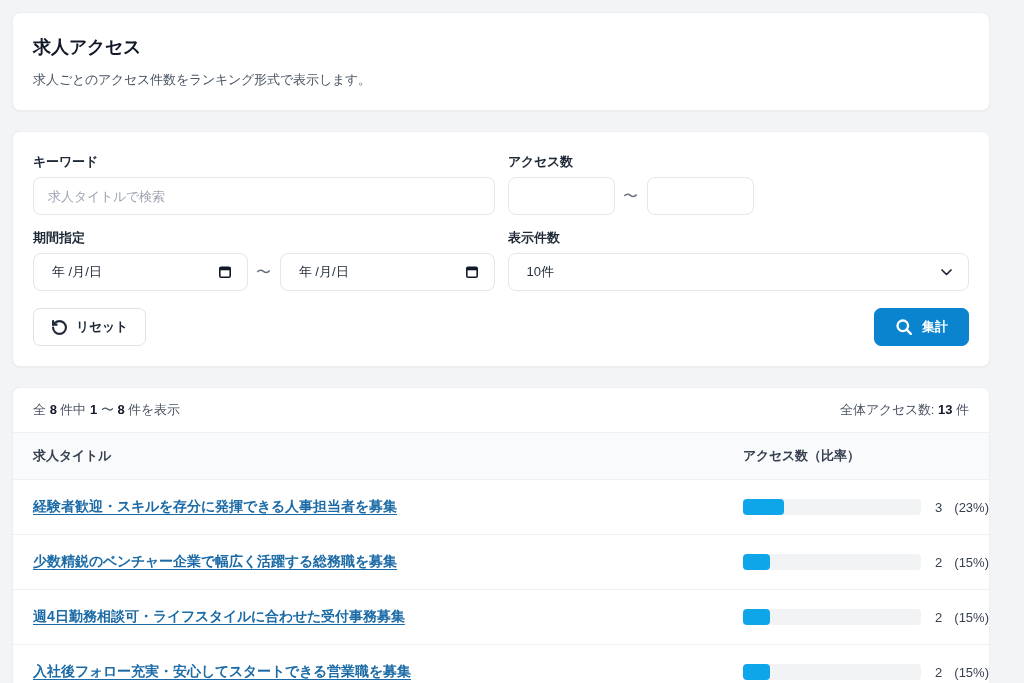  I want to click on results-summary: 全 8 件中 1 〜 8 件を表示, so click(107, 410).